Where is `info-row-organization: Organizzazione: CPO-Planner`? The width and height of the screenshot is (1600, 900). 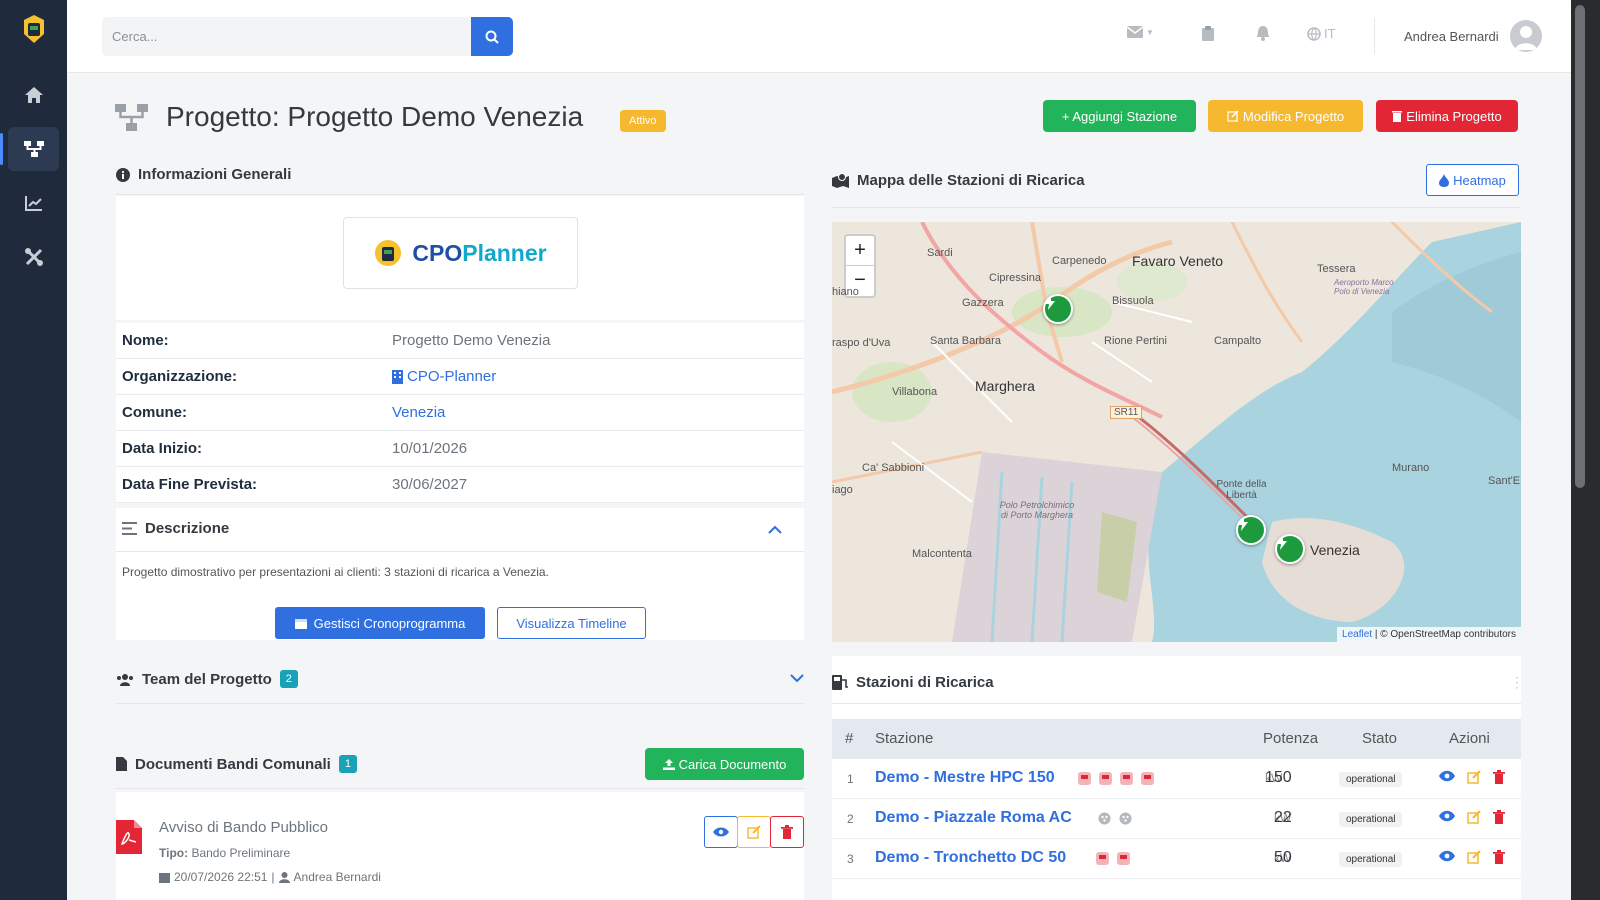 info-row-organization: Organizzazione: CPO-Planner is located at coordinates (460, 377).